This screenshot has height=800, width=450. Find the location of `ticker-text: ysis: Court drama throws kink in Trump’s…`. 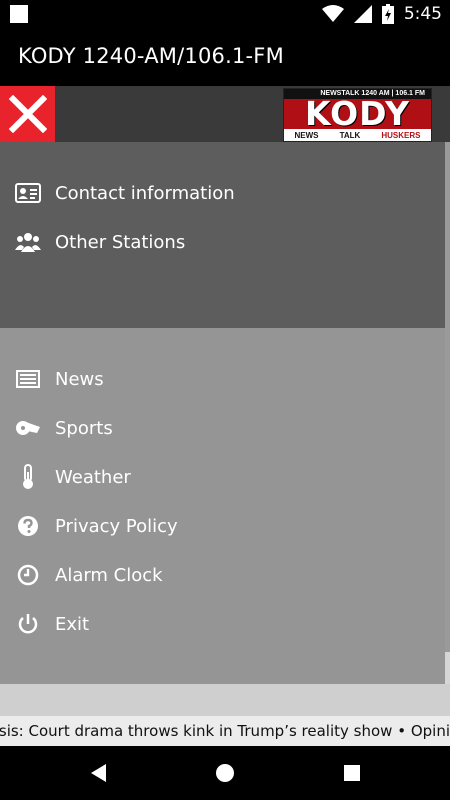

ticker-text: ysis: Court drama throws kink in Trump’s… is located at coordinates (225, 731).